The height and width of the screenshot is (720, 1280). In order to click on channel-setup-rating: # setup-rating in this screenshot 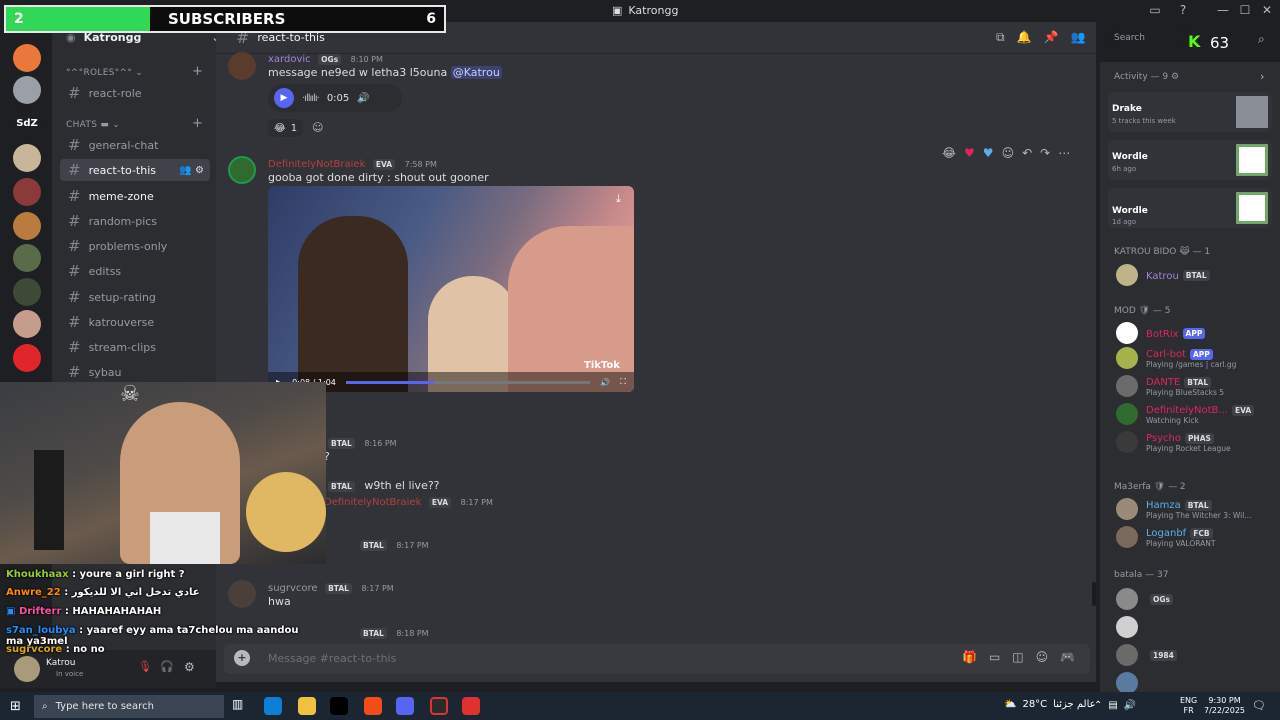, I will do `click(135, 297)`.